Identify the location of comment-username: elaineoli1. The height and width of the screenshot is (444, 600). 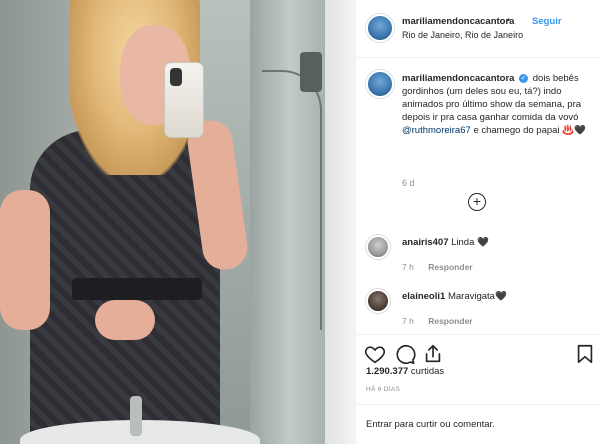
(423, 296).